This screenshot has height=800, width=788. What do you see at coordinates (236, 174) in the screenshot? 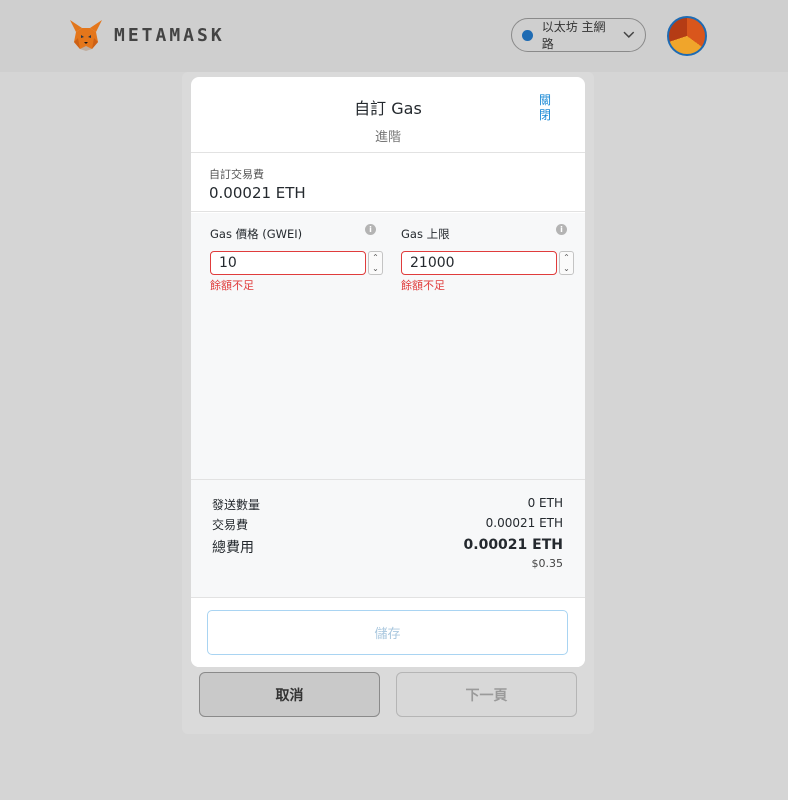
I see `custom-fee-label: 自訂交易費` at bounding box center [236, 174].